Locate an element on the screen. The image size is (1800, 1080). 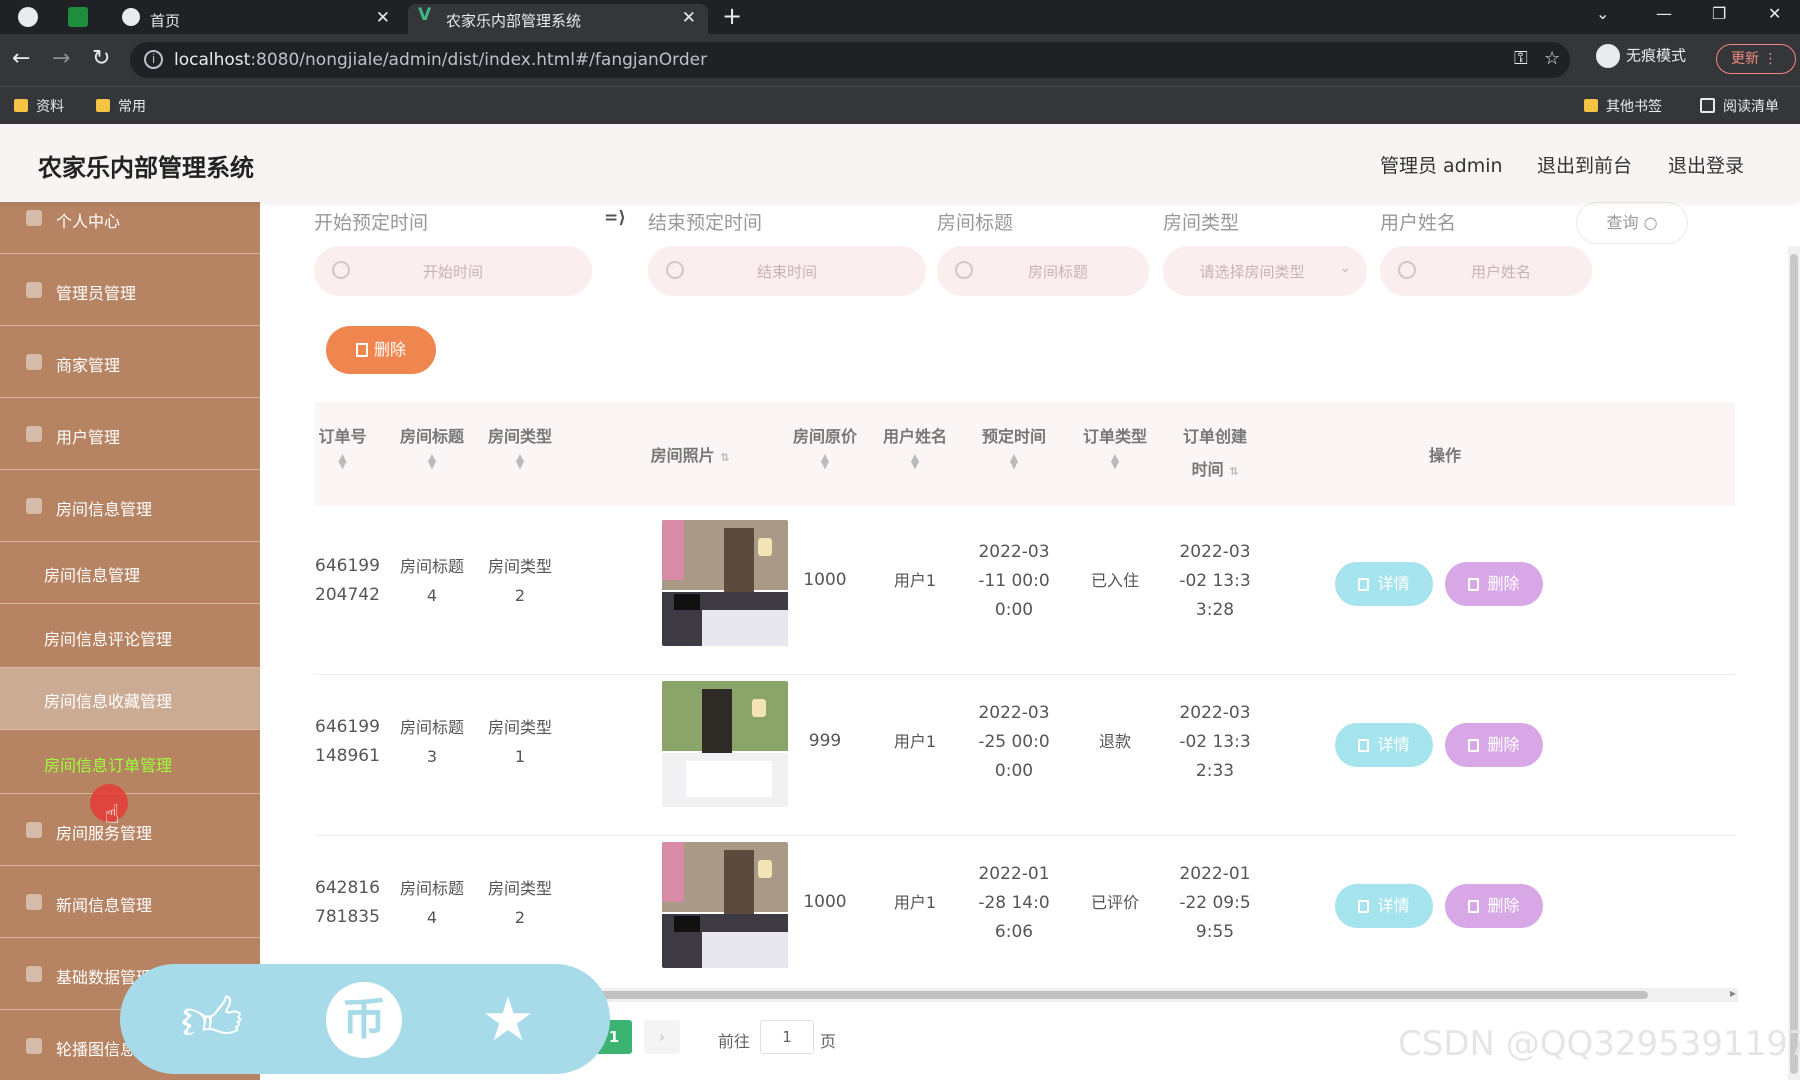
col-order-no: 订单号 ▲ ▼ is located at coordinates (342, 454).